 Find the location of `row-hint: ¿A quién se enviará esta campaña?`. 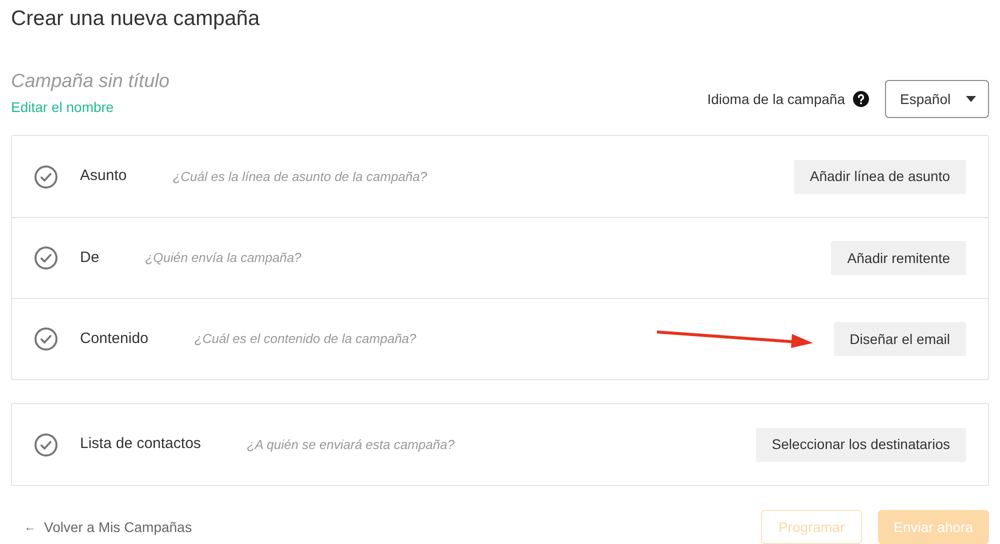

row-hint: ¿A quién se enviará esta campaña? is located at coordinates (350, 445).